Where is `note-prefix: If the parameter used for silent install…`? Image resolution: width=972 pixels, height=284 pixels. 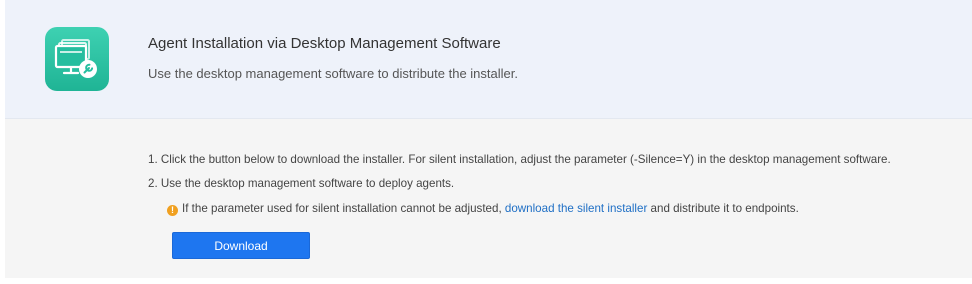
note-prefix: If the parameter used for silent install… is located at coordinates (343, 208).